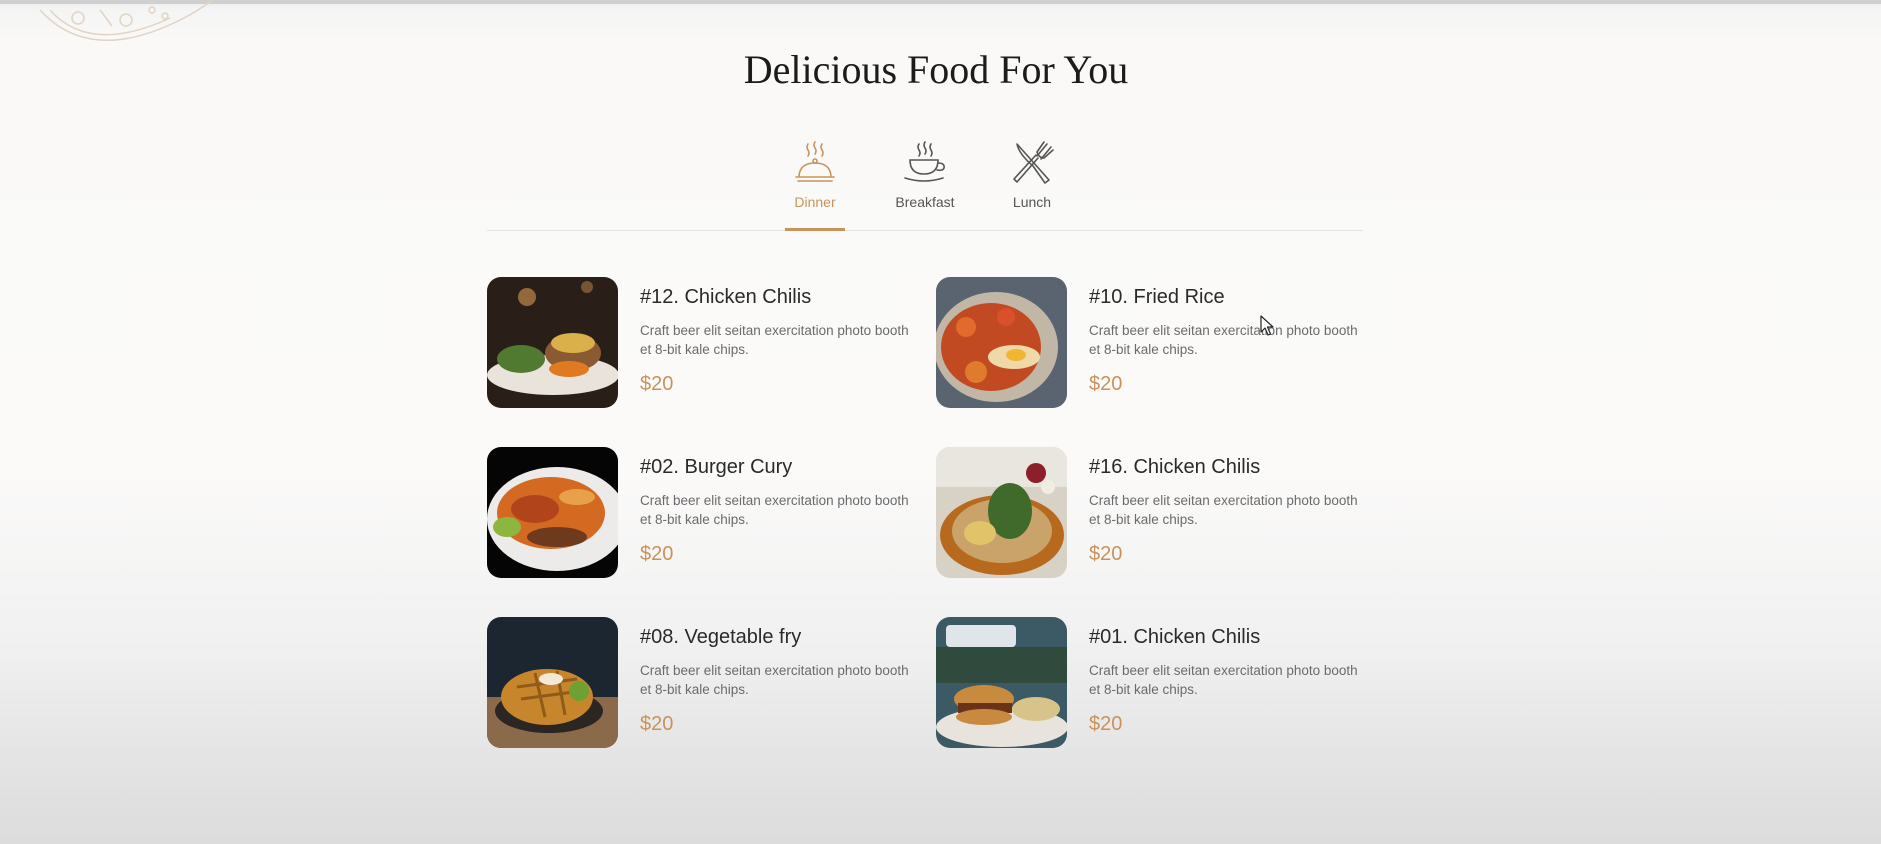 The width and height of the screenshot is (1881, 844). I want to click on tab-label: Lunch, so click(1032, 202).